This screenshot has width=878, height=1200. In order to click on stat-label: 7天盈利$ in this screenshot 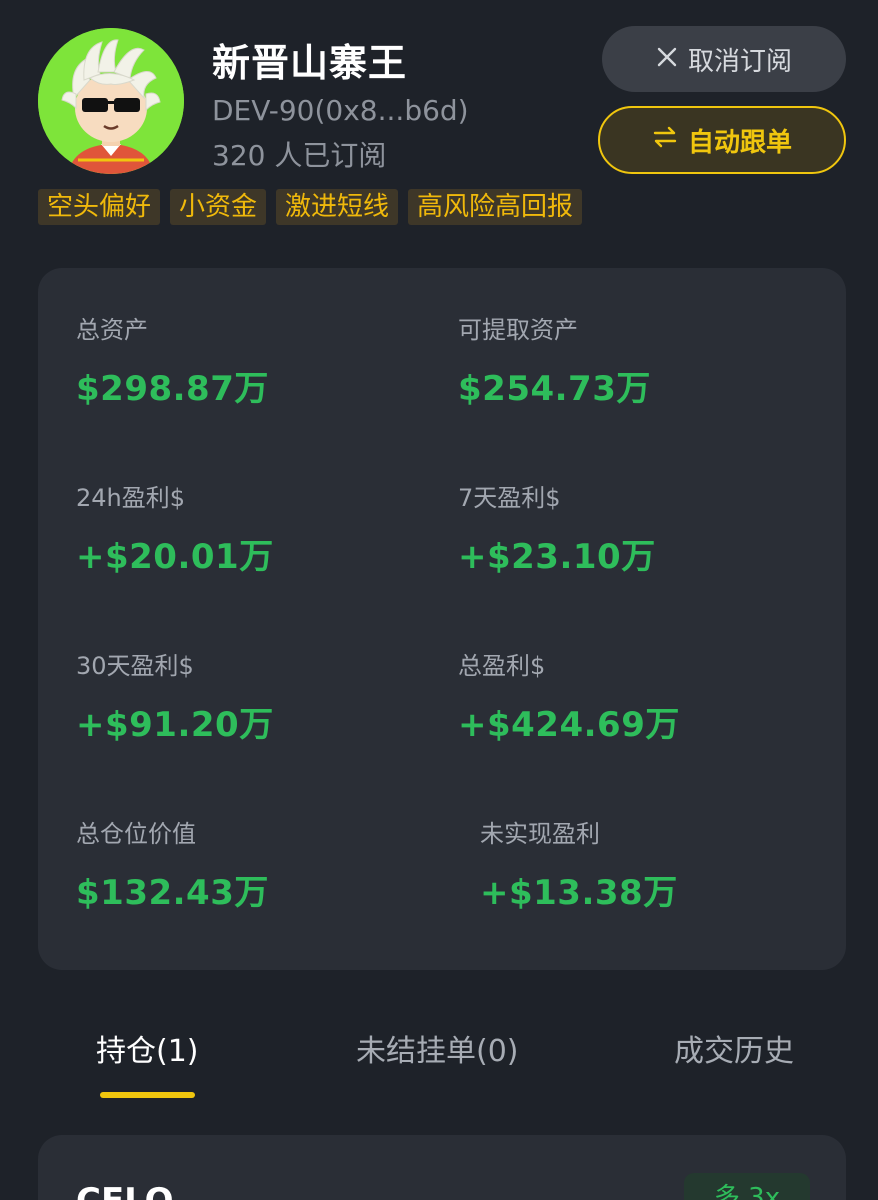, I will do `click(509, 498)`.